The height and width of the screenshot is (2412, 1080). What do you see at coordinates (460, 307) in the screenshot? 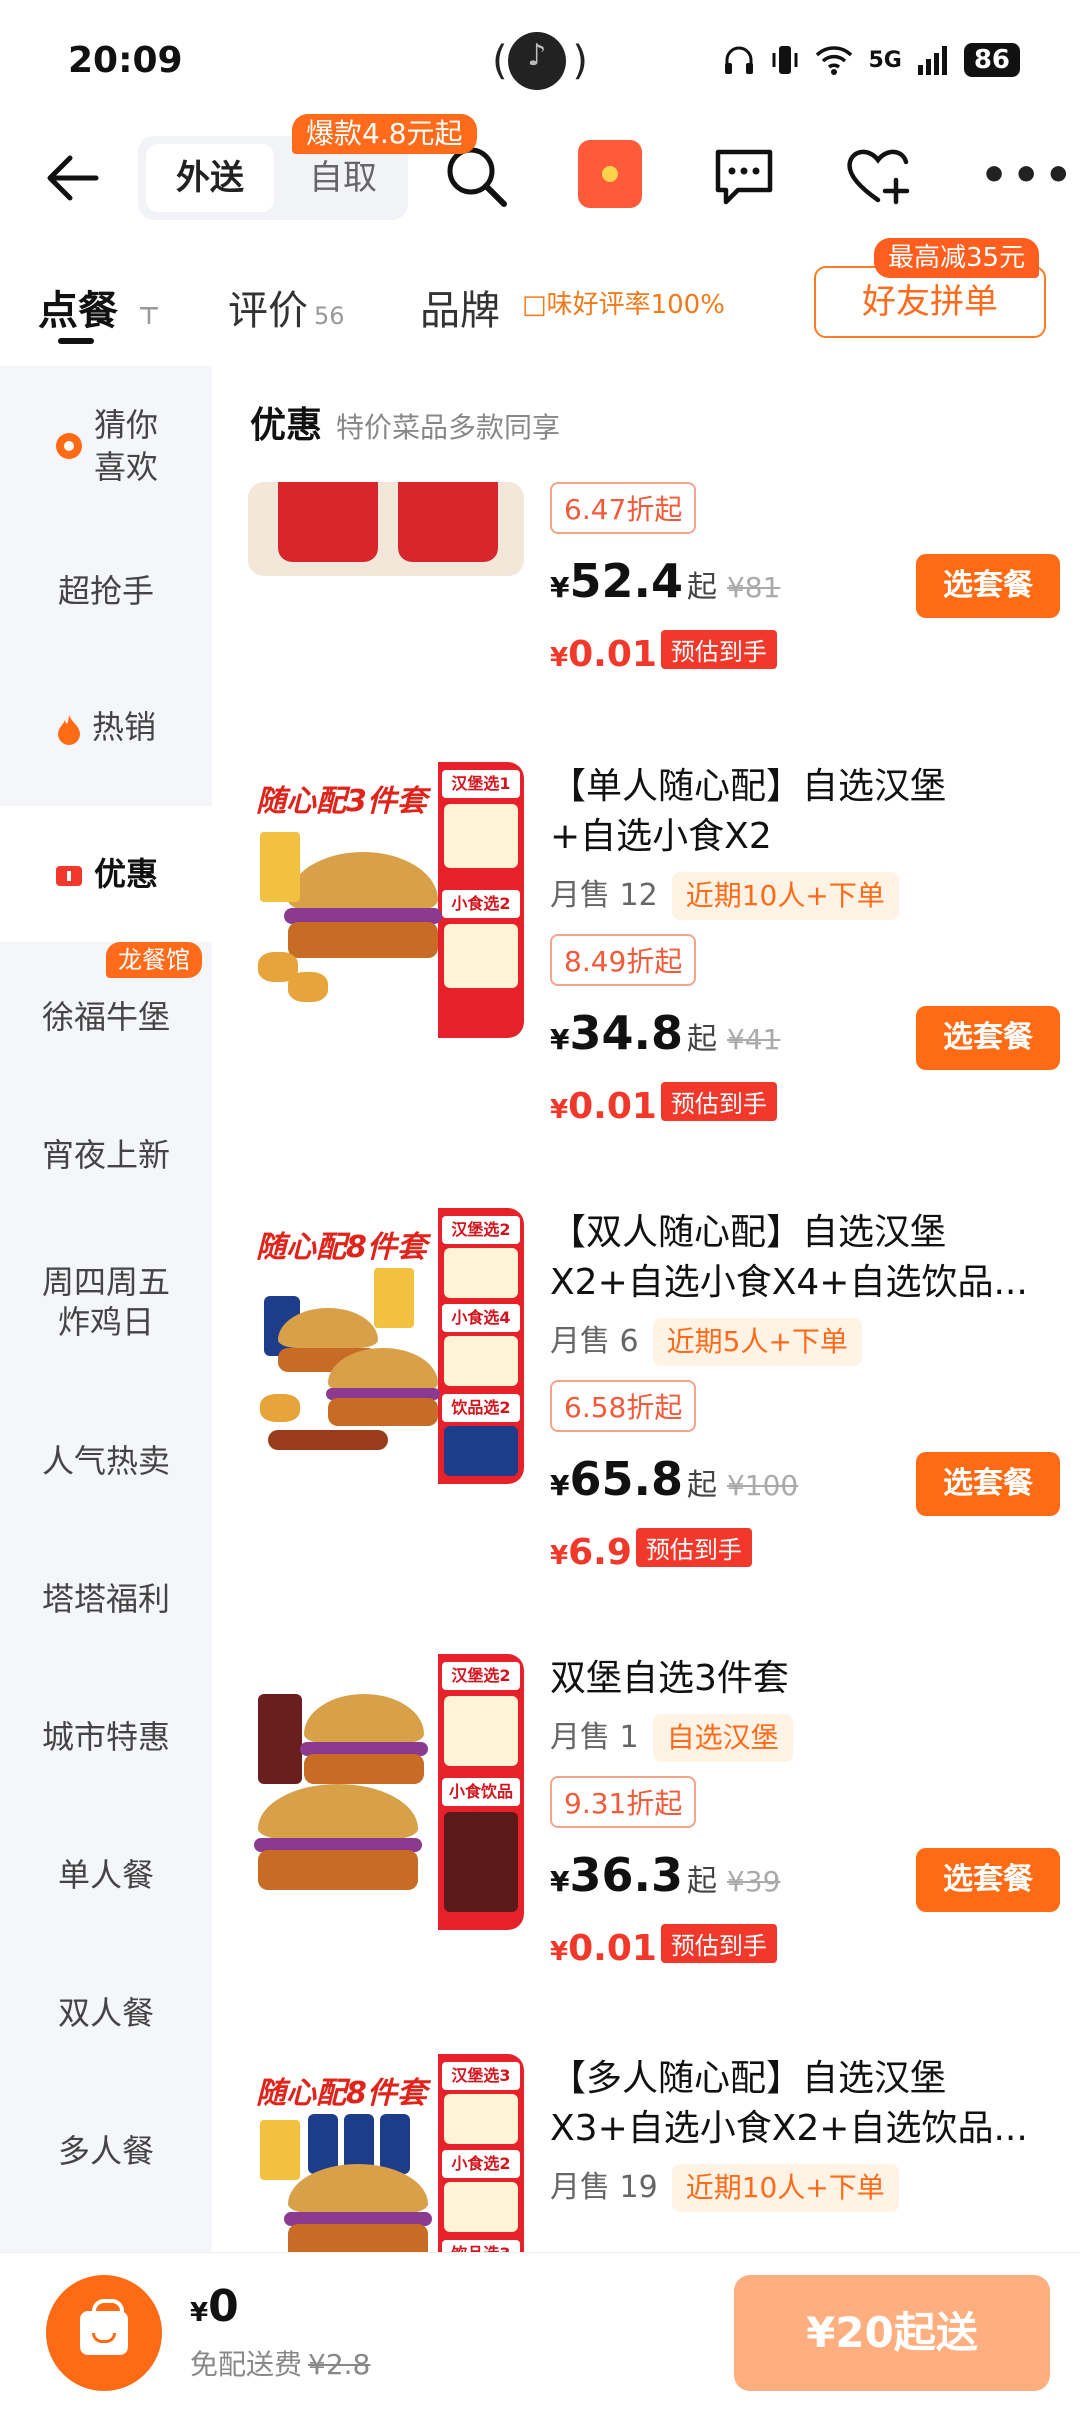
I see `tab-brand: 品牌` at bounding box center [460, 307].